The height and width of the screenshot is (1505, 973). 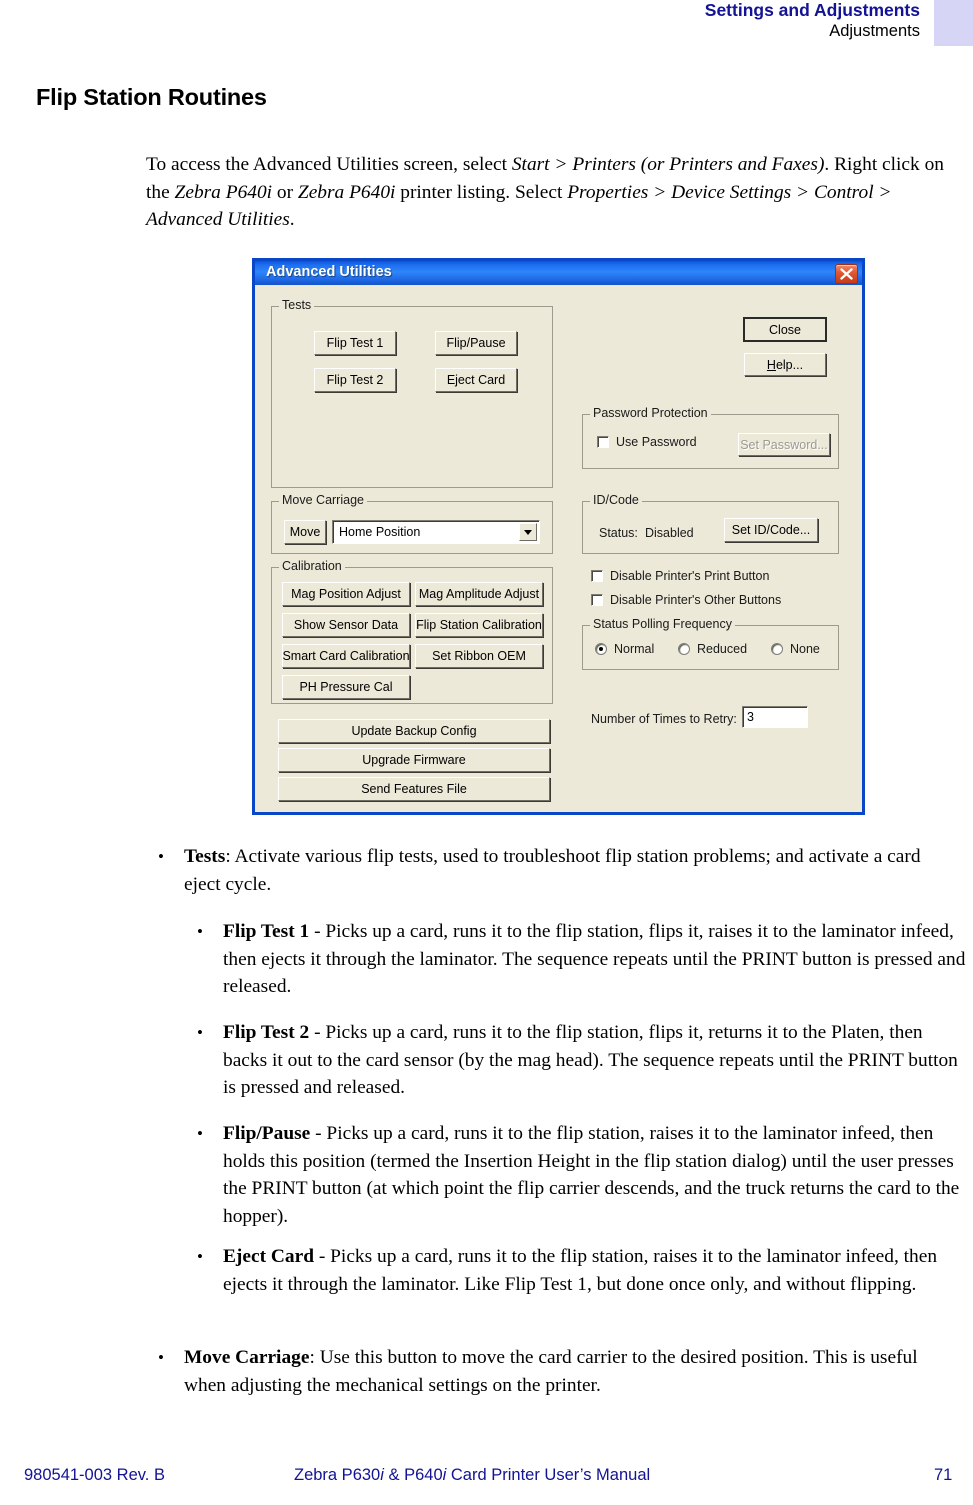 I want to click on ph-pressure-cal-button: PH Pressure Cal, so click(x=346, y=687).